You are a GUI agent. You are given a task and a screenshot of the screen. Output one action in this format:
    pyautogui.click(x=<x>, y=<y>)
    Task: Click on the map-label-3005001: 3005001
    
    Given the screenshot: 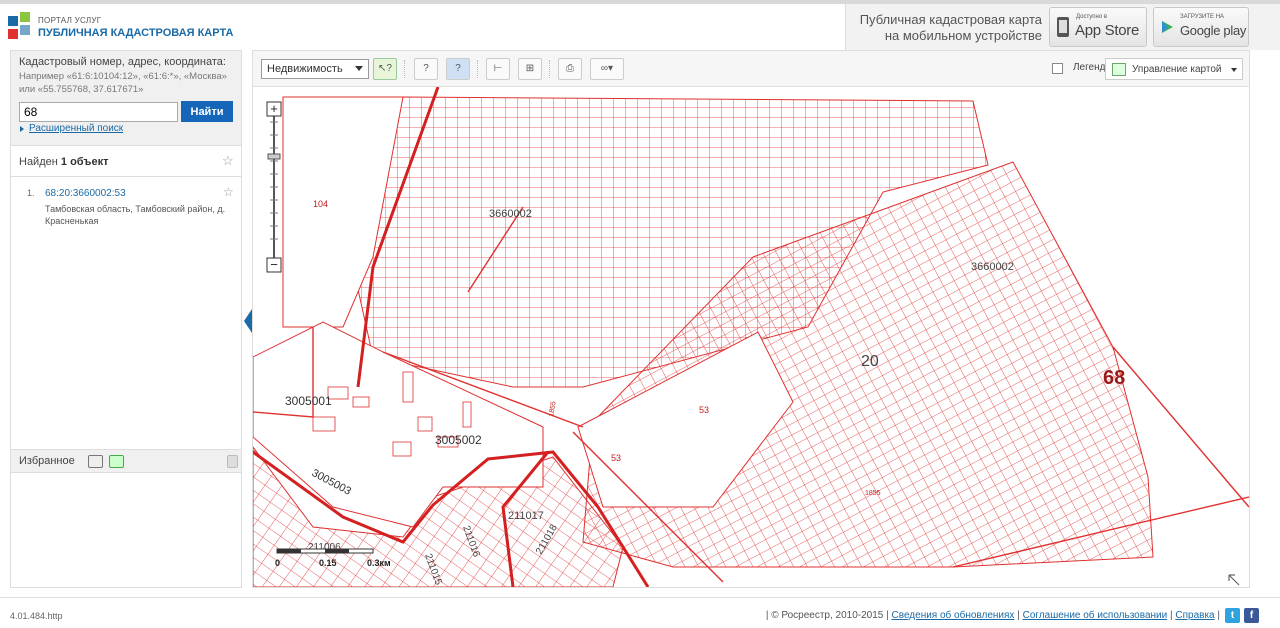 What is the action you would take?
    pyautogui.click(x=308, y=401)
    